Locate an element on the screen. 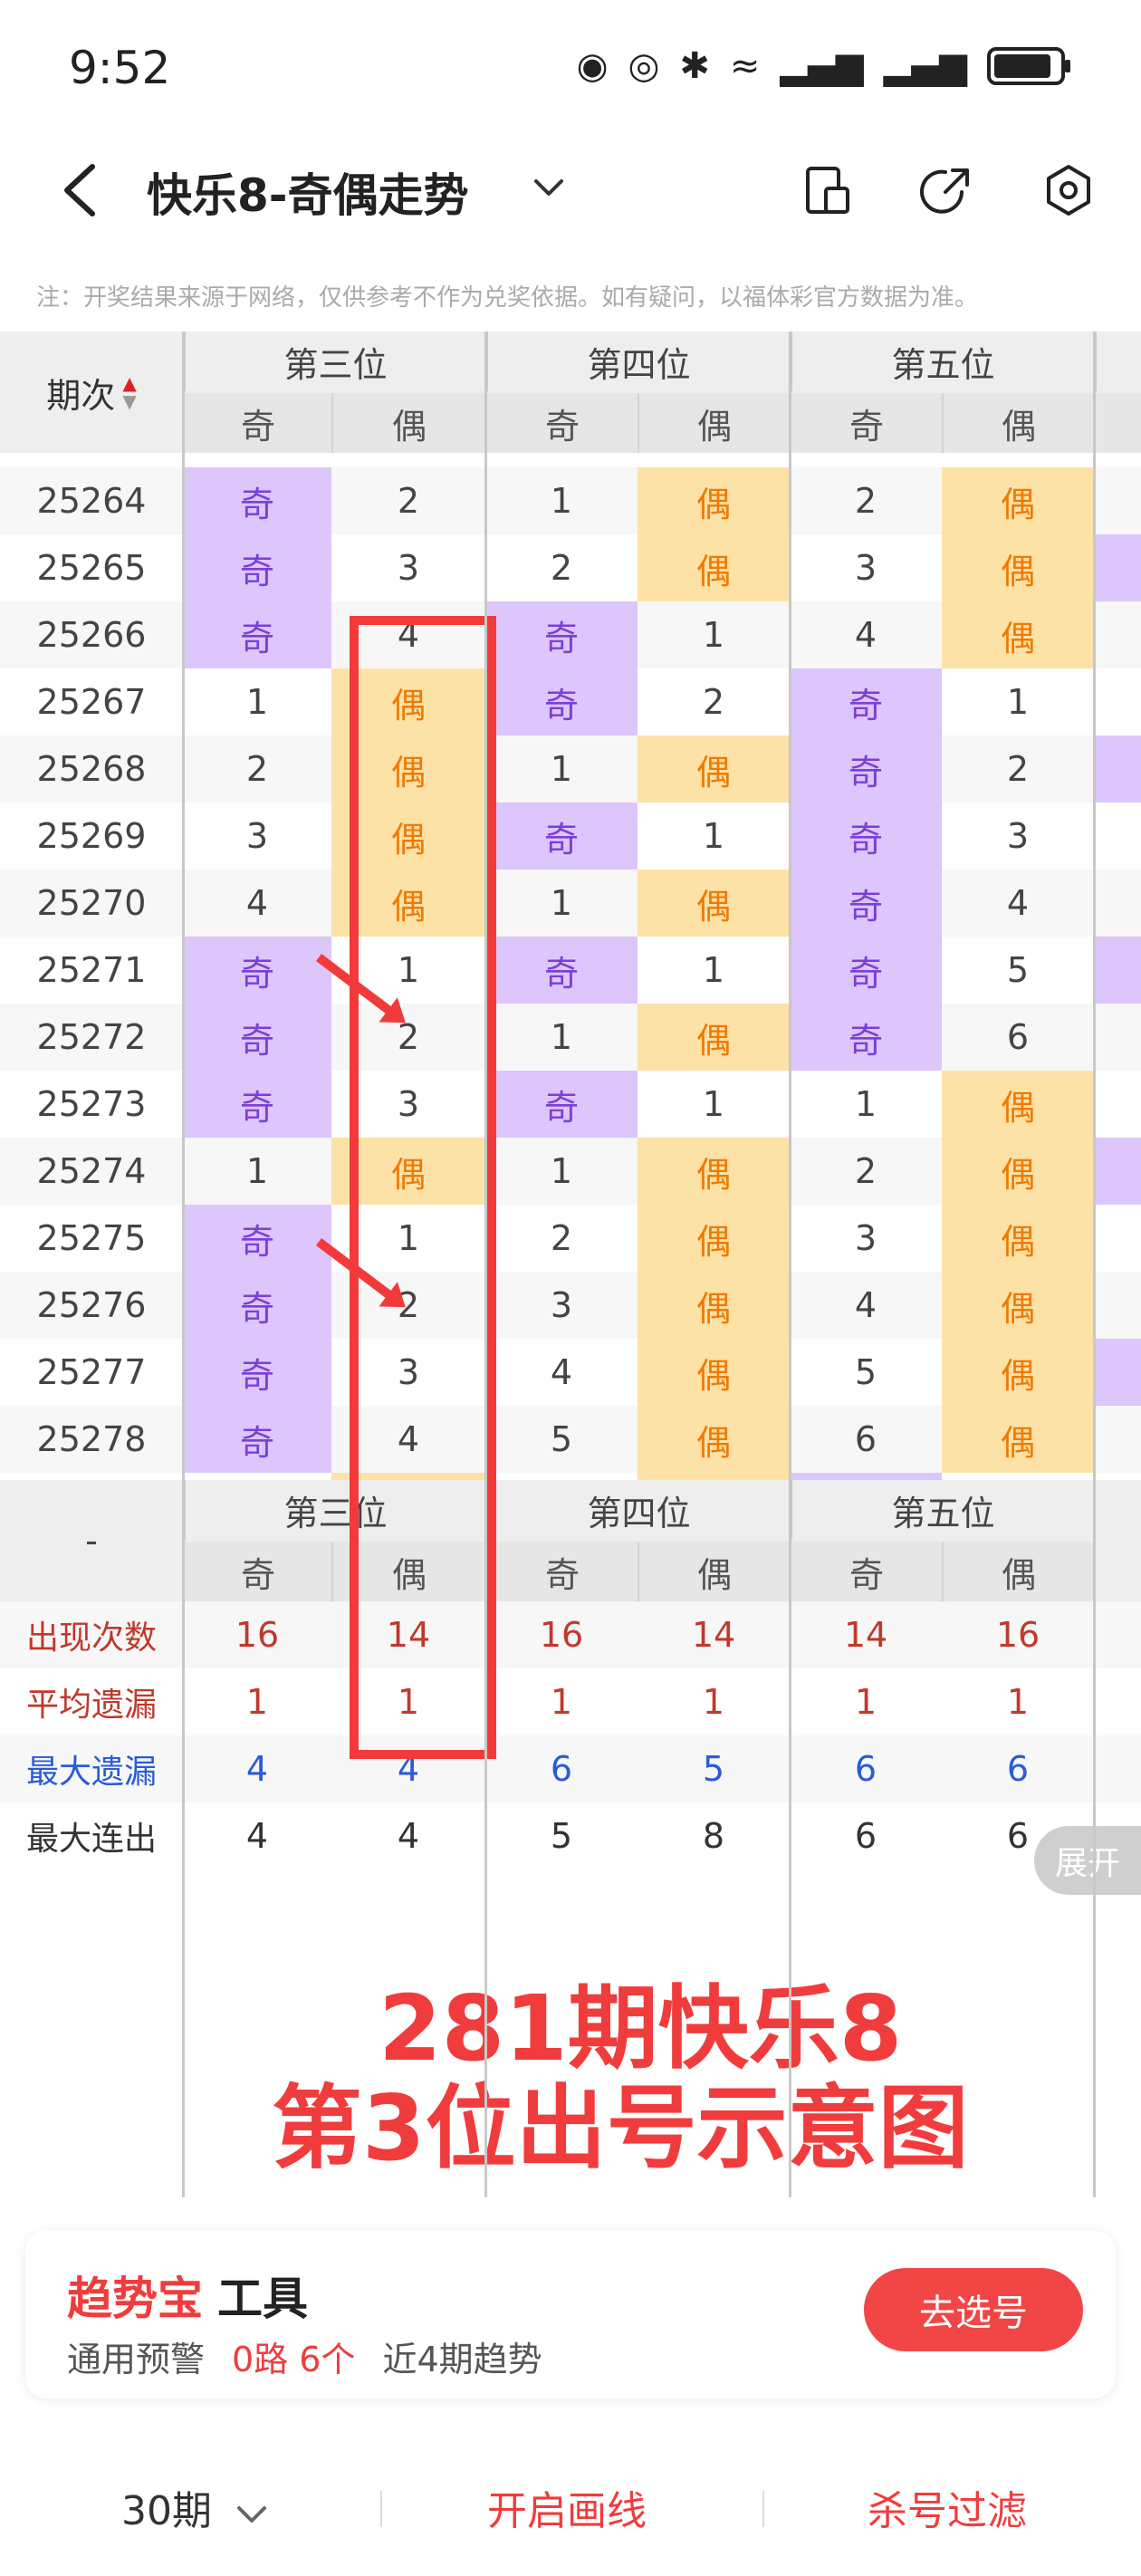 This screenshot has height=2576, width=1141. stats-label: 最大连出 is located at coordinates (91, 1839).